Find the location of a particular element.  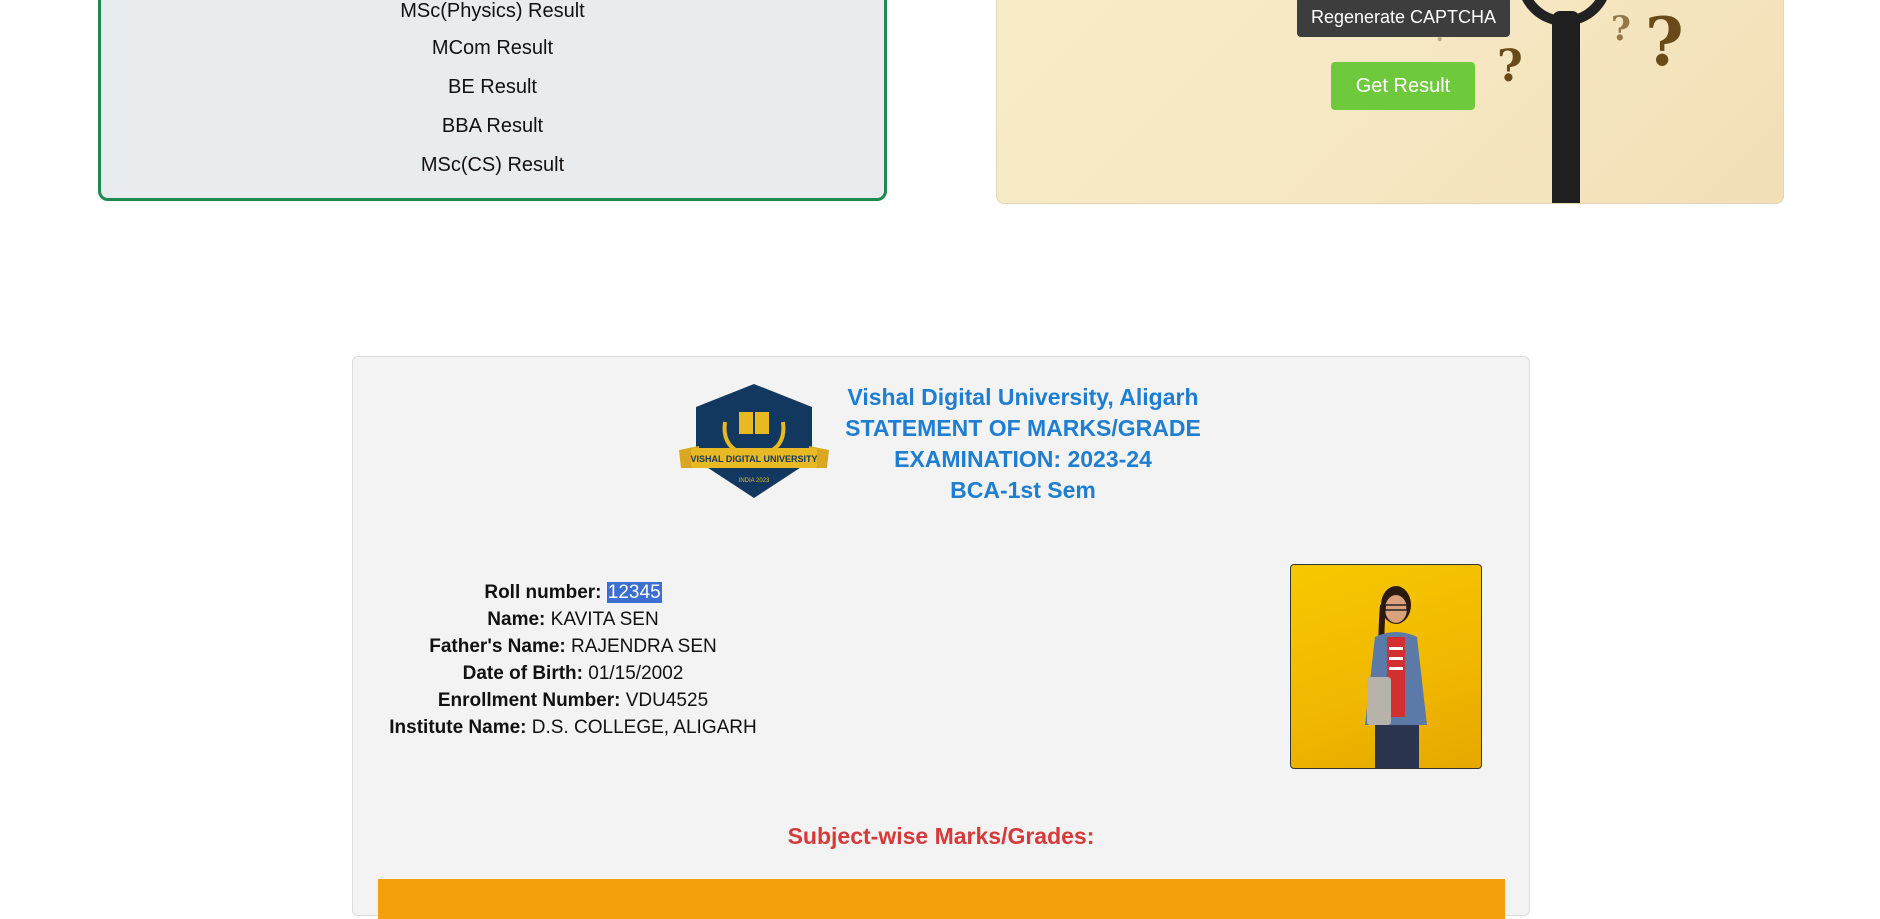

magnifier-handle-illustration is located at coordinates (1566, 107).